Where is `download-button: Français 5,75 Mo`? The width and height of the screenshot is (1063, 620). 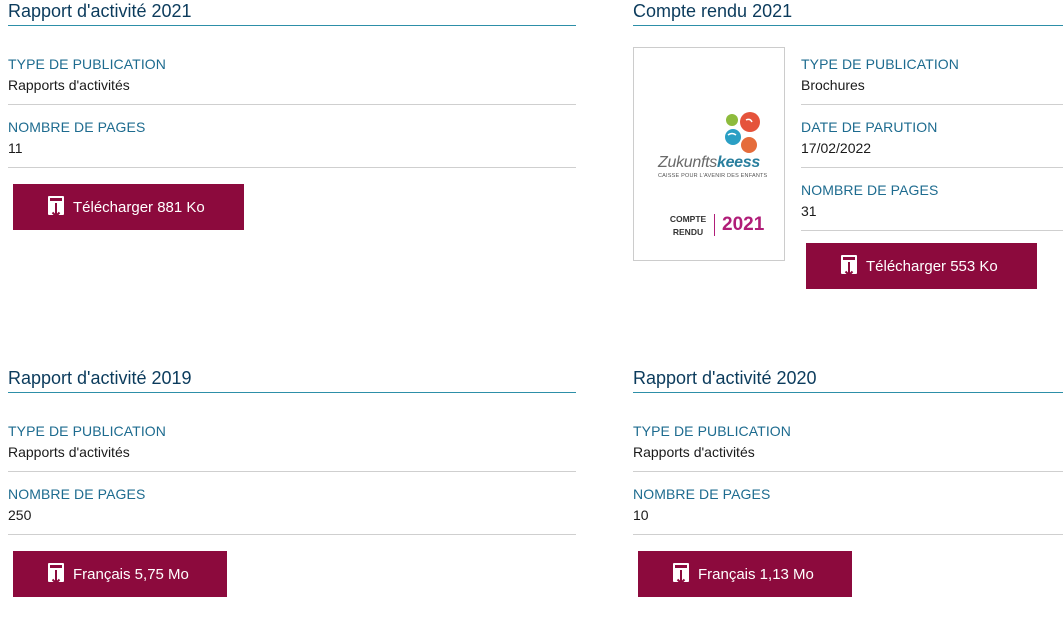
download-button: Français 5,75 Mo is located at coordinates (120, 574).